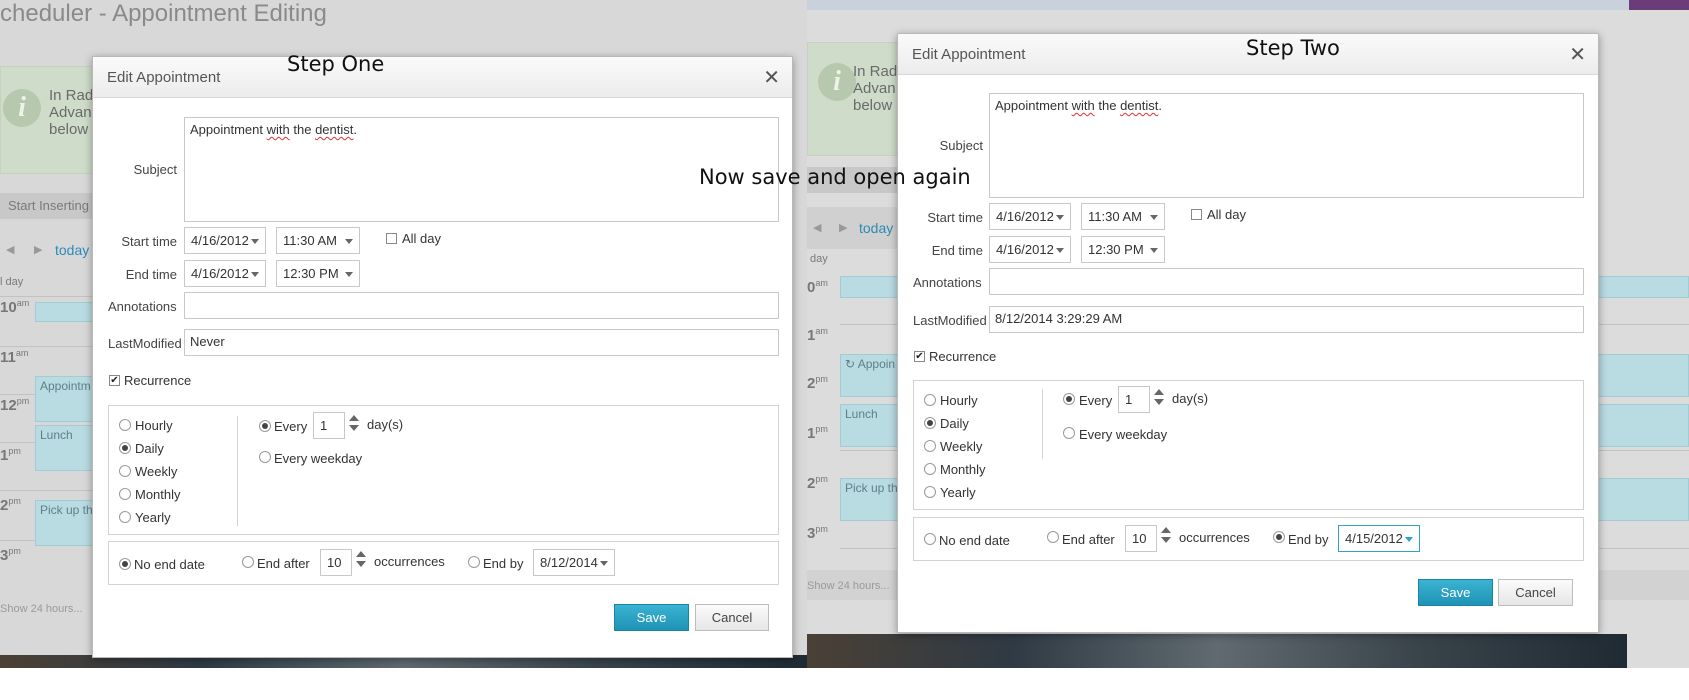 This screenshot has width=1689, height=700. I want to click on last-modified-label: LastModified, so click(950, 320).